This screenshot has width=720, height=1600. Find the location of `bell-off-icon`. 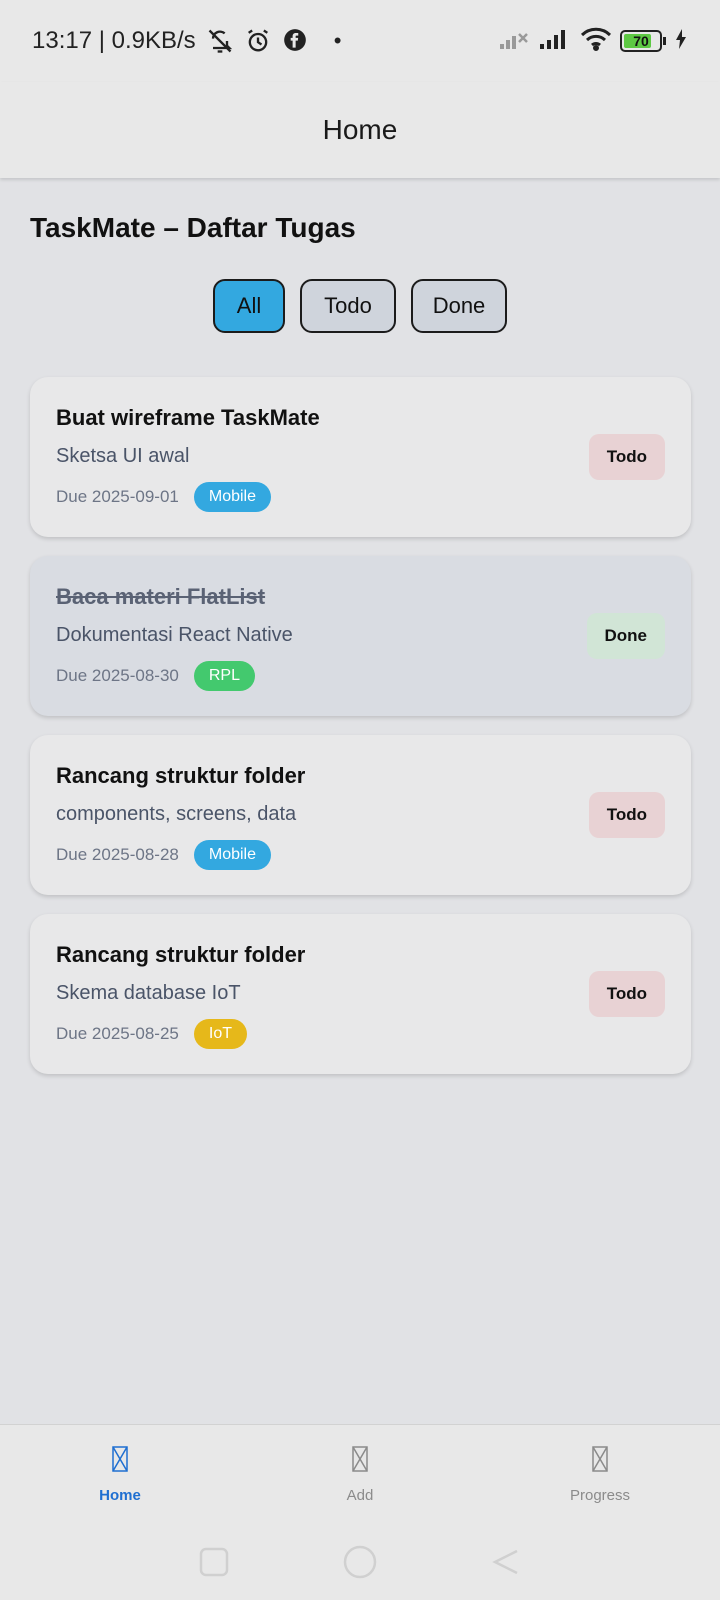

bell-off-icon is located at coordinates (220, 41).